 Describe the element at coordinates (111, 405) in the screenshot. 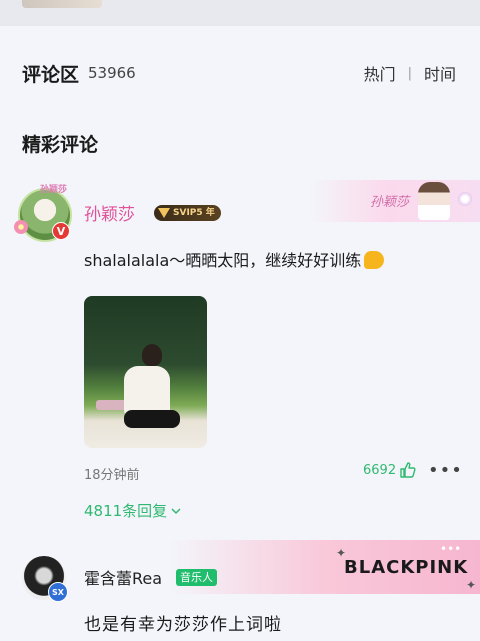

I see `photo-mat-shape` at that location.